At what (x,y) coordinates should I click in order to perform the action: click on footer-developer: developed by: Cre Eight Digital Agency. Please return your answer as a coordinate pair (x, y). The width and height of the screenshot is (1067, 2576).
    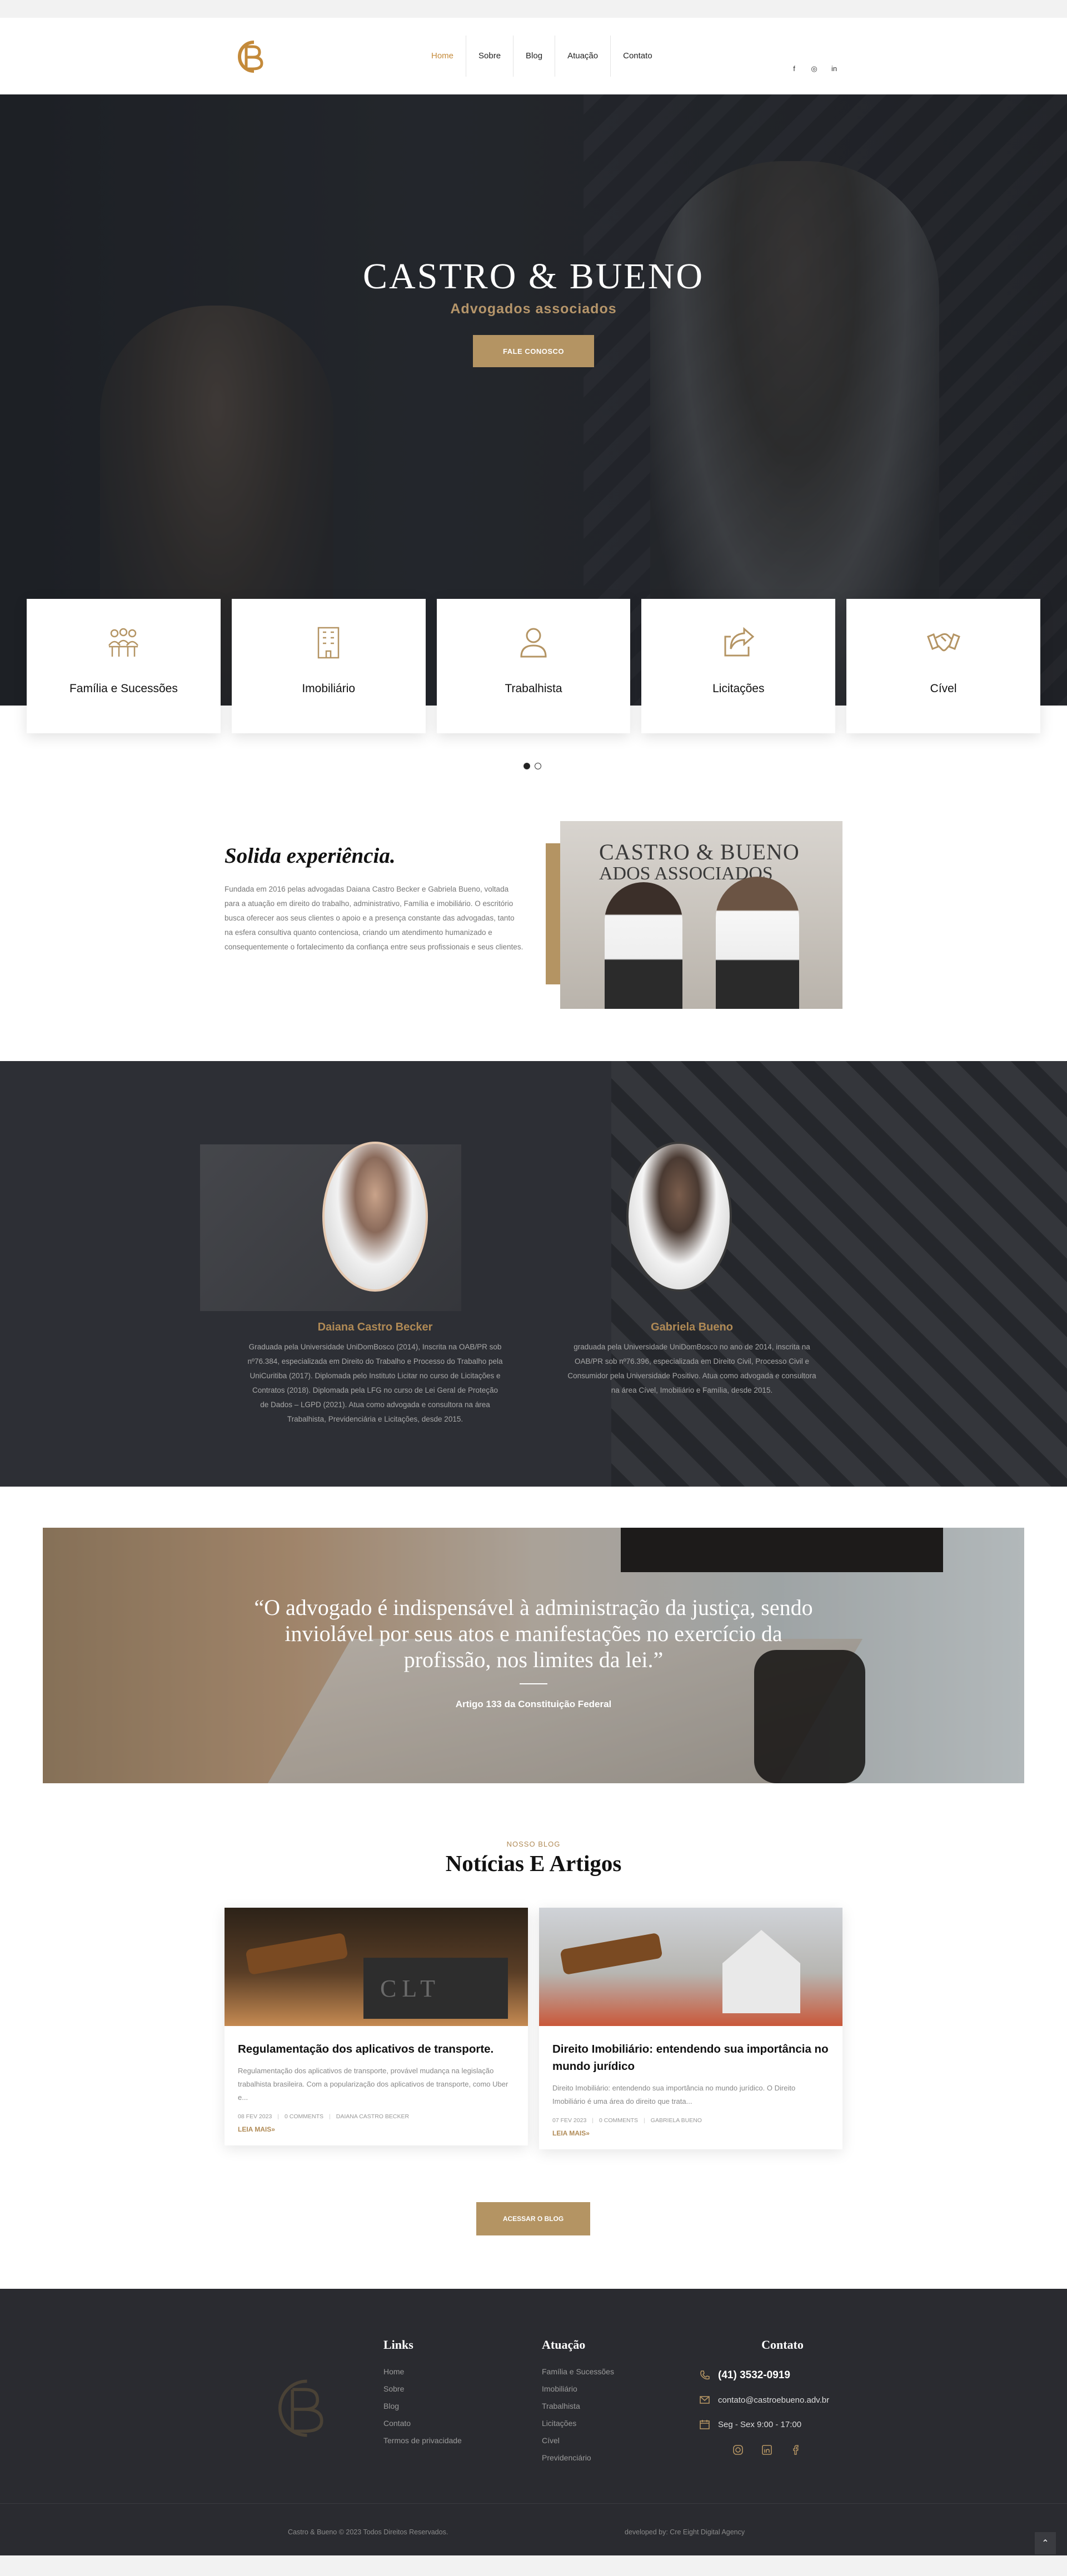
    Looking at the image, I should click on (685, 2532).